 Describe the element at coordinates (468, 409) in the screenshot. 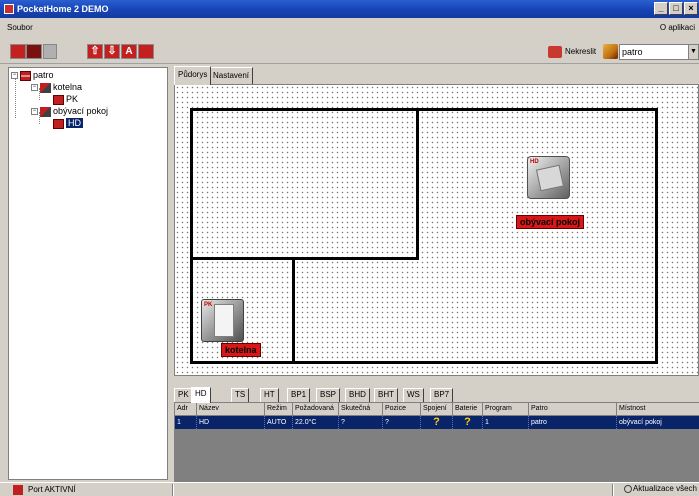

I see `column-header: Baterie` at that location.